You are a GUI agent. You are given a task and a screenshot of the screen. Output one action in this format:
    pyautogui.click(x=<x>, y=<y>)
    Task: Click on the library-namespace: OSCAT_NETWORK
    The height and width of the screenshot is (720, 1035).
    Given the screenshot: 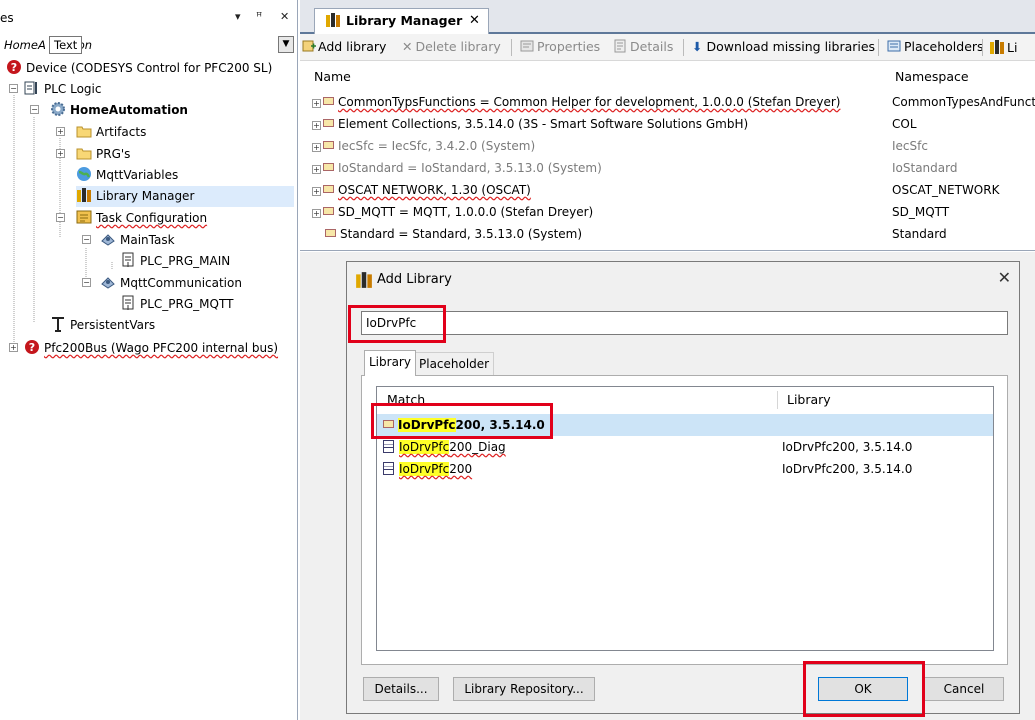 What is the action you would take?
    pyautogui.click(x=946, y=190)
    